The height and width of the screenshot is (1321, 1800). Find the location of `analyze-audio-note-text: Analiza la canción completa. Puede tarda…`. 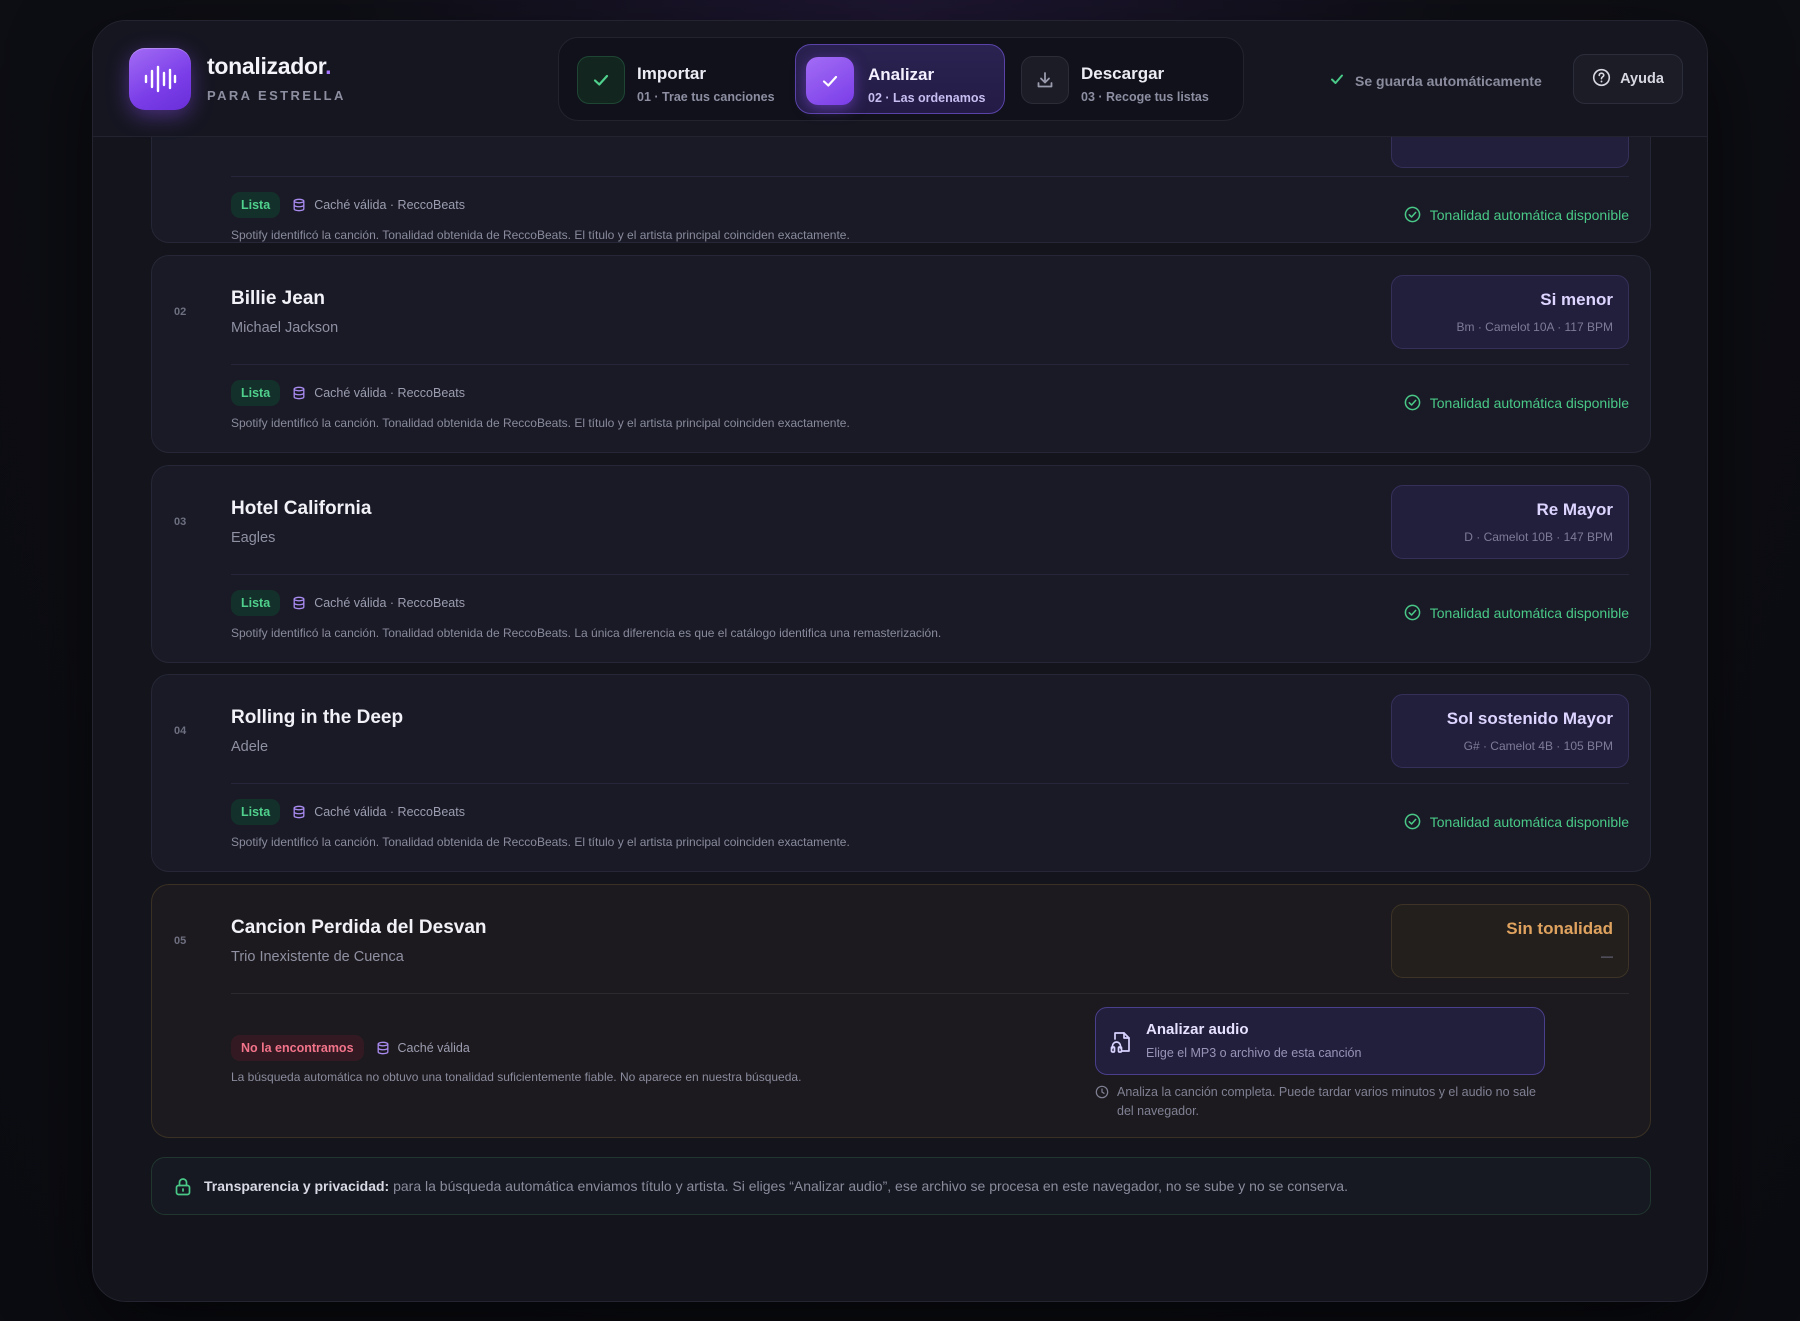

analyze-audio-note-text: Analiza la canción completa. Puede tarda… is located at coordinates (1326, 1101).